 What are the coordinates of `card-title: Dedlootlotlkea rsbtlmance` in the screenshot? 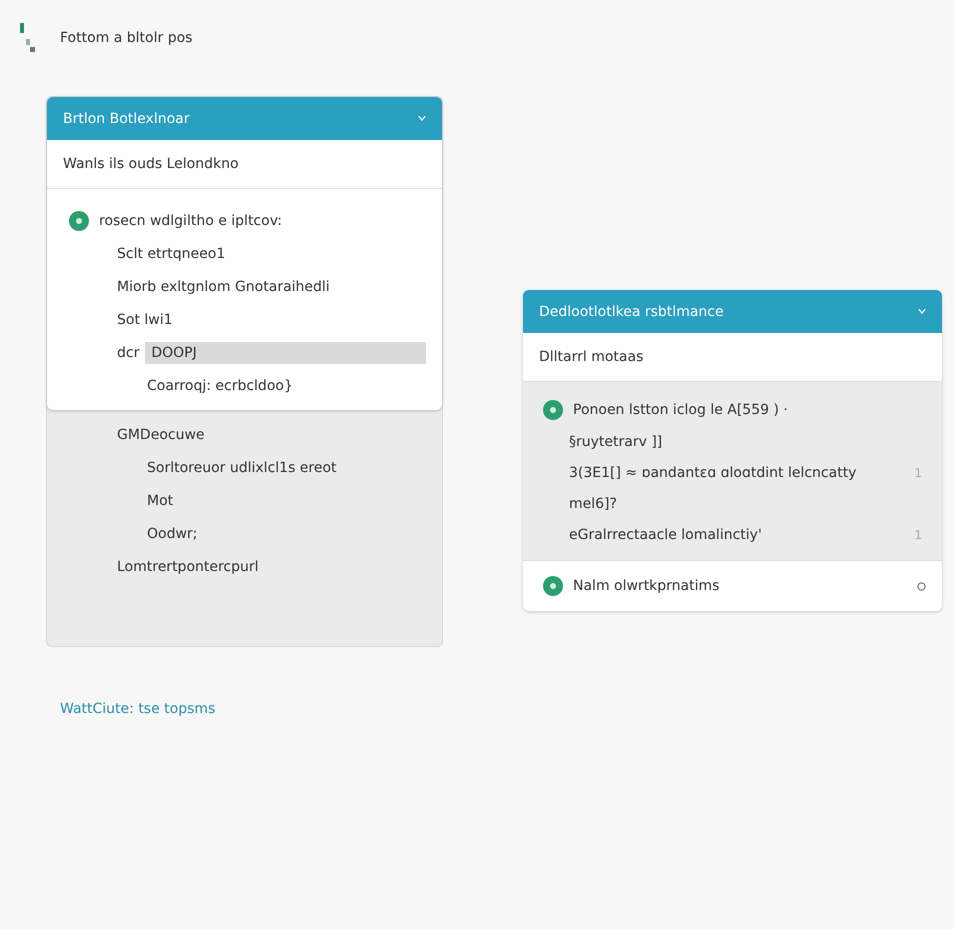 It's located at (631, 312).